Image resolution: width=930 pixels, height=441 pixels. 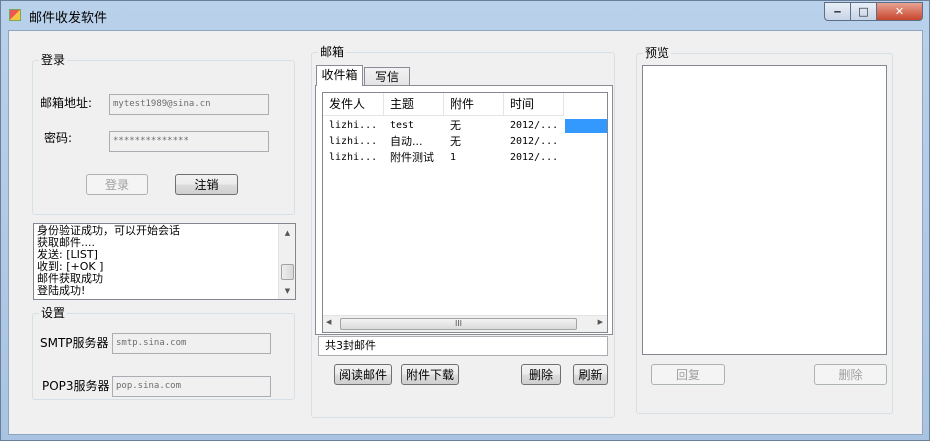 I want to click on settings-group-title: 设置, so click(x=53, y=313).